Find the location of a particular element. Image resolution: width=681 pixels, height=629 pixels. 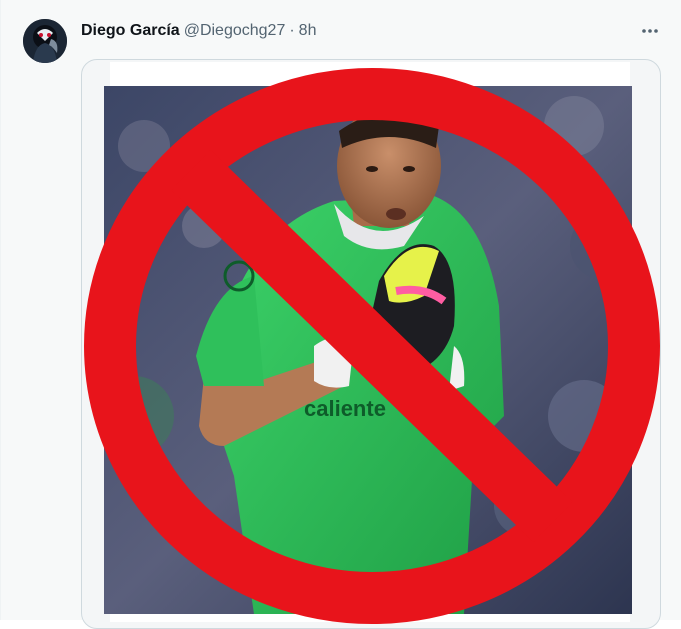

author-handle: @Diegochg27 is located at coordinates (235, 31).